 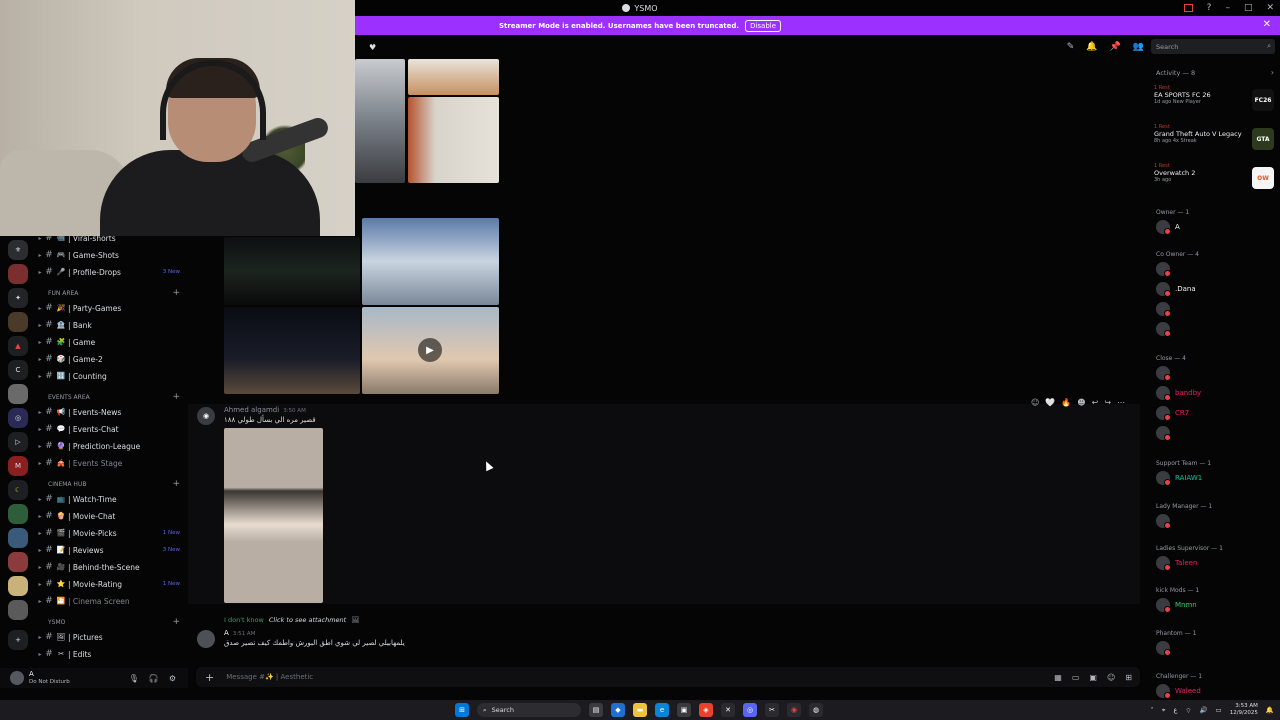 What do you see at coordinates (244, 620) in the screenshot?
I see `reply-ref-user: I don't know` at bounding box center [244, 620].